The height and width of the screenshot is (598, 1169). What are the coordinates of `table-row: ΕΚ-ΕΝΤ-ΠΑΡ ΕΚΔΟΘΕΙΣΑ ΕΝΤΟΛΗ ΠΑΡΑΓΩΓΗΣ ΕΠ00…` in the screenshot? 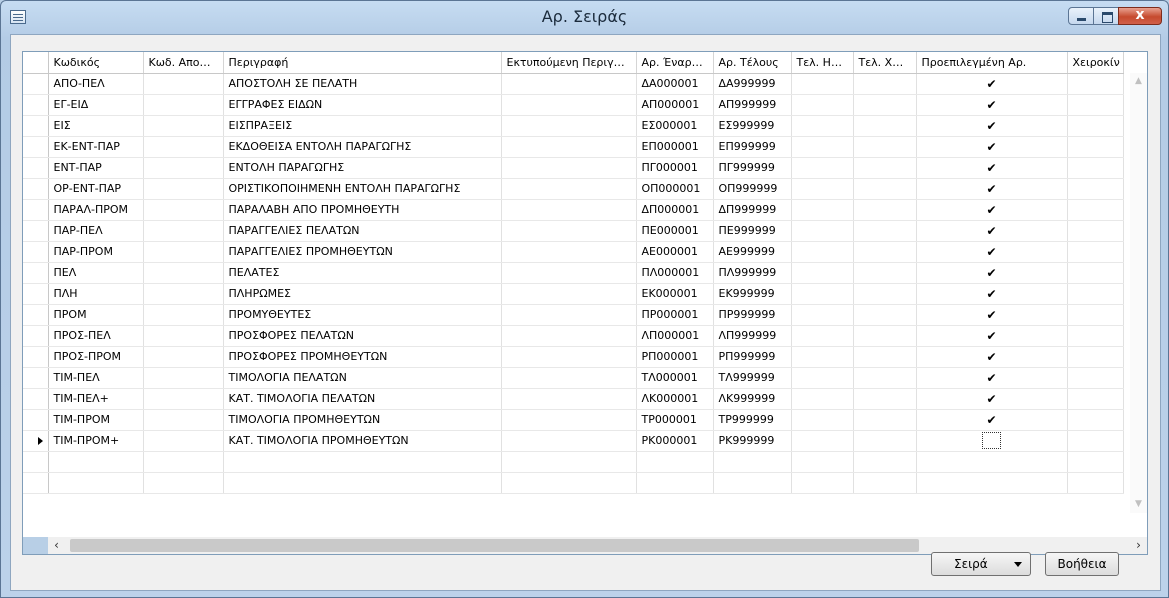 It's located at (573, 147).